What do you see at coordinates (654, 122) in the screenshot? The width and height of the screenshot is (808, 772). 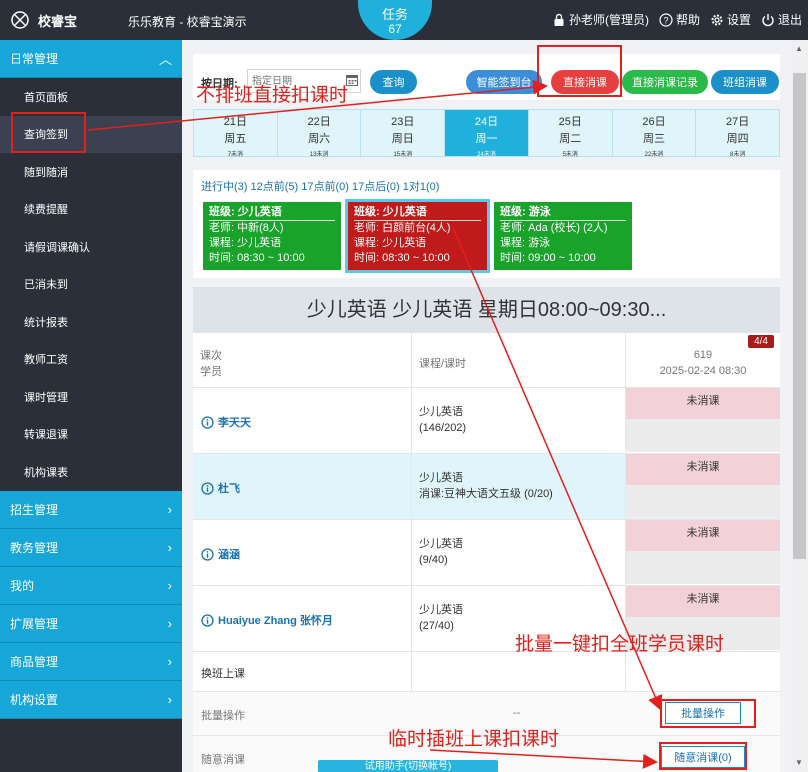 I see `day-date: 26日` at bounding box center [654, 122].